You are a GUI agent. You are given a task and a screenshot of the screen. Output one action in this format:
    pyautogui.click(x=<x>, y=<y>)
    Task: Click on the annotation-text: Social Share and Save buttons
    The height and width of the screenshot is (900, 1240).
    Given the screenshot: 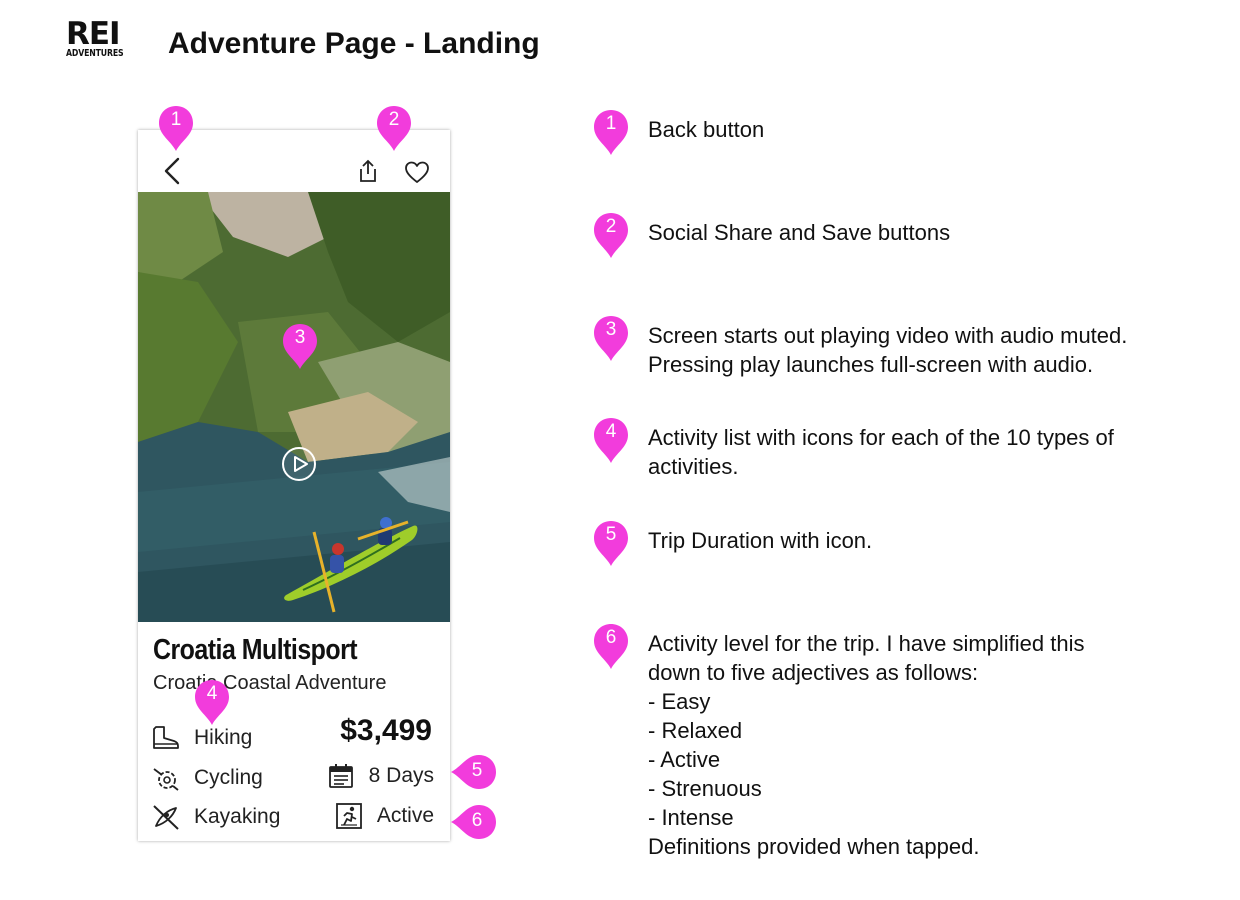 What is the action you would take?
    pyautogui.click(x=799, y=232)
    